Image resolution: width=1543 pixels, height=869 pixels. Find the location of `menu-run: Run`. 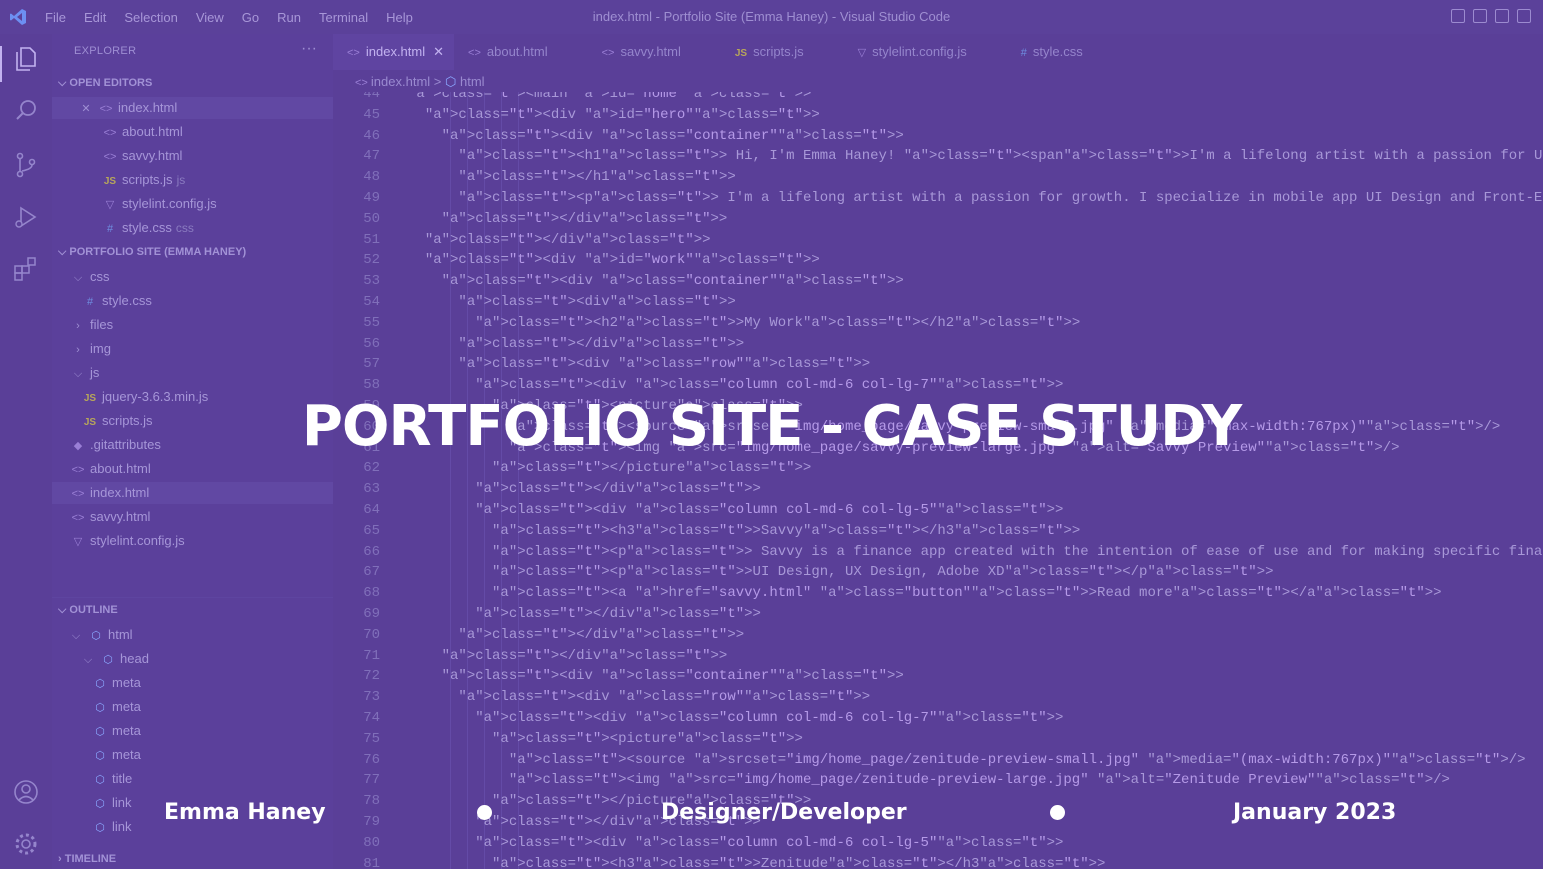

menu-run: Run is located at coordinates (289, 17).